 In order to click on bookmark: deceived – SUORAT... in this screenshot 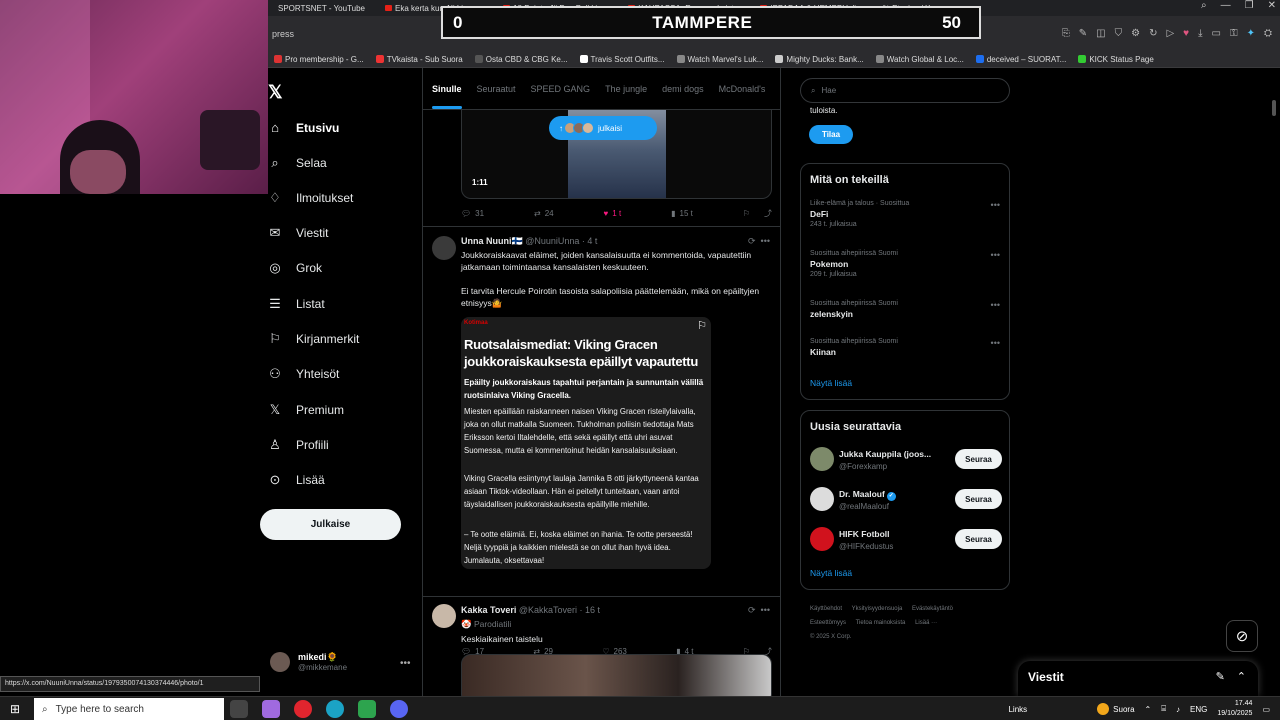, I will do `click(1020, 59)`.